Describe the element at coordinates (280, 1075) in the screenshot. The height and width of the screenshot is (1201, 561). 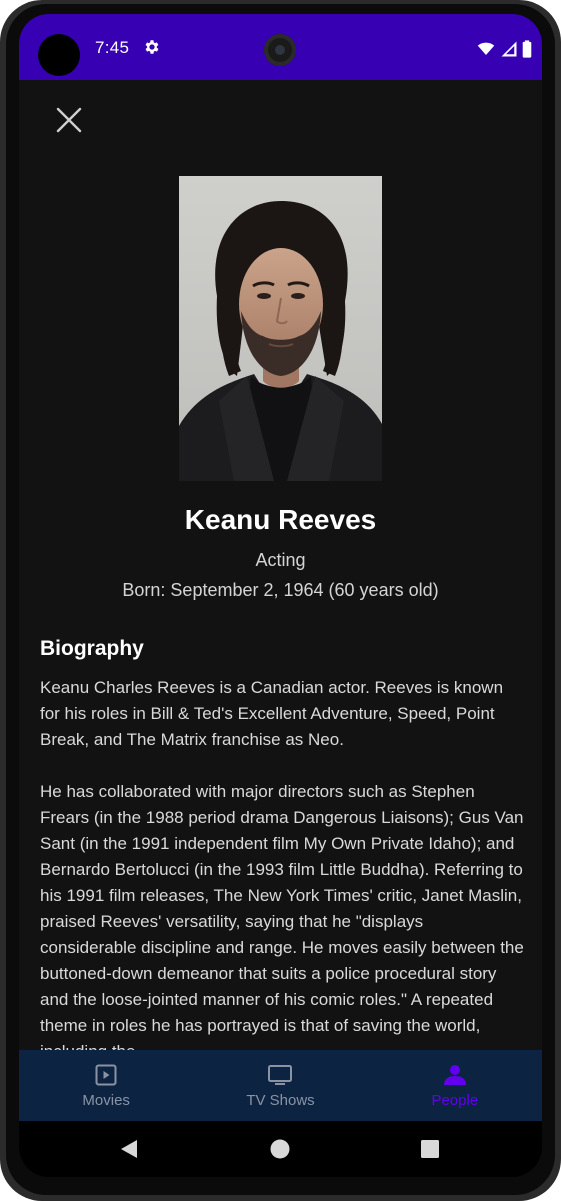
I see `tv-icon` at that location.